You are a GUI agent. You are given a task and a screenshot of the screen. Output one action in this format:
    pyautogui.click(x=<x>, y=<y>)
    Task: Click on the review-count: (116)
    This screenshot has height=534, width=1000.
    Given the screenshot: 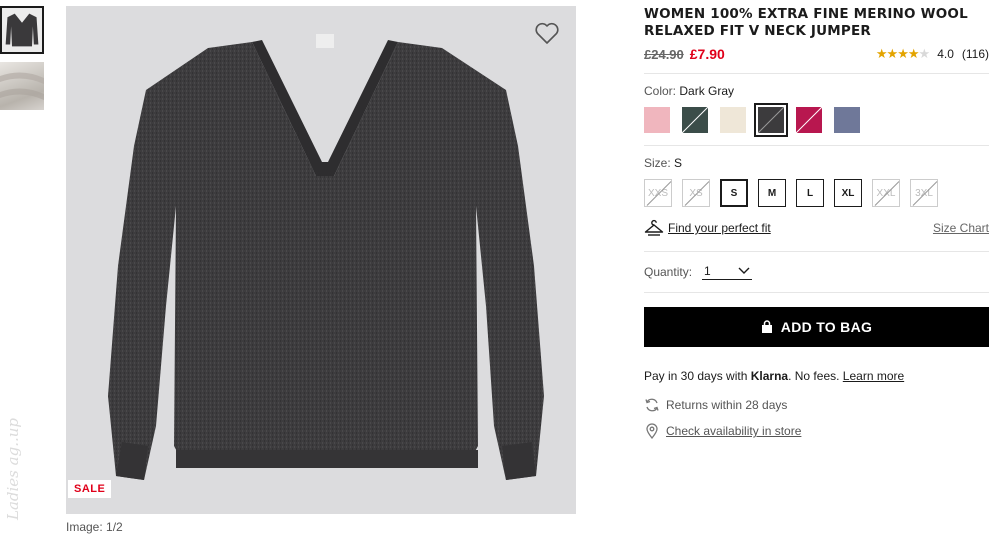 What is the action you would take?
    pyautogui.click(x=975, y=54)
    